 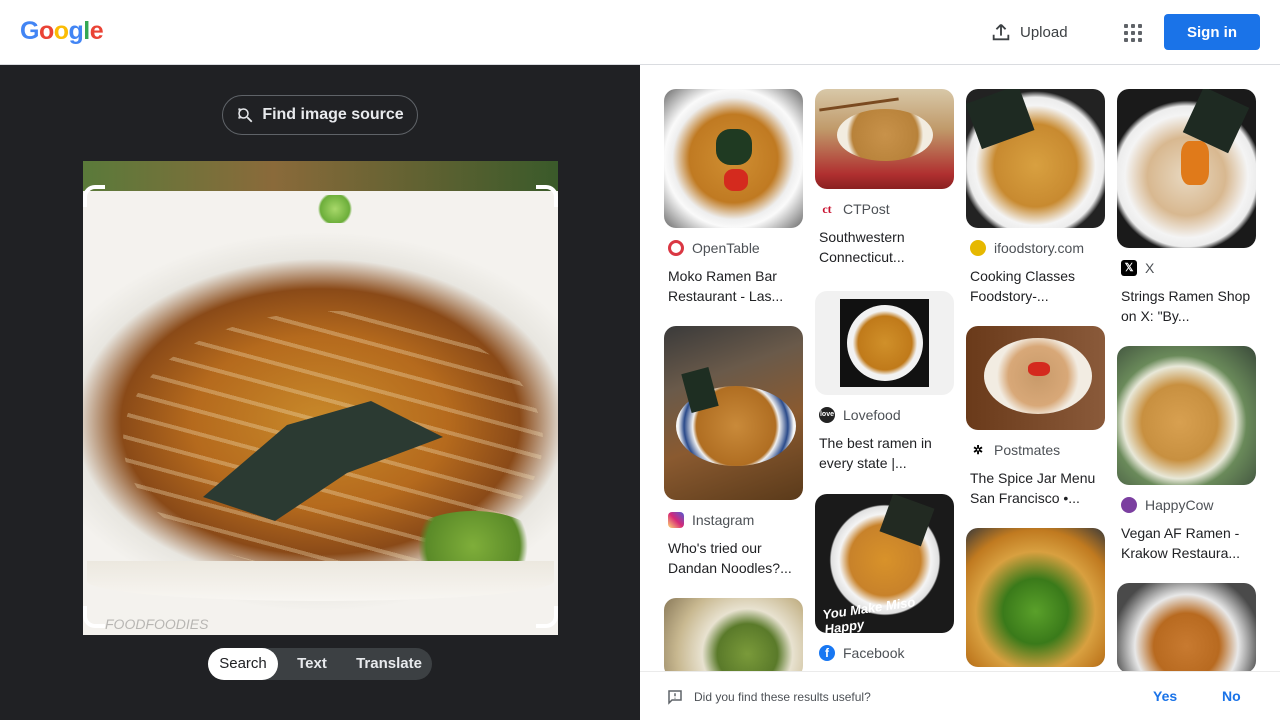 What do you see at coordinates (1212, 32) in the screenshot?
I see `sign-in-button: Sign in` at bounding box center [1212, 32].